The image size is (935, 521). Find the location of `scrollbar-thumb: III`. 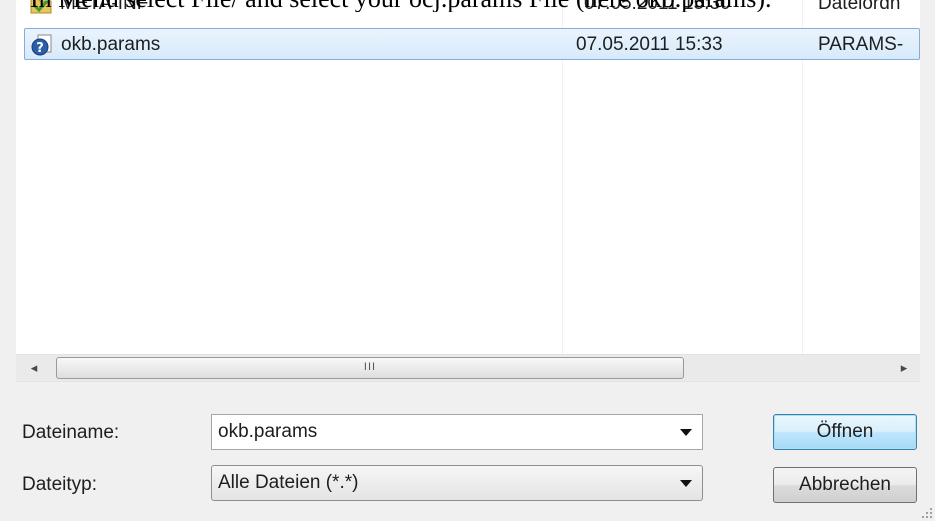

scrollbar-thumb: III is located at coordinates (370, 368).